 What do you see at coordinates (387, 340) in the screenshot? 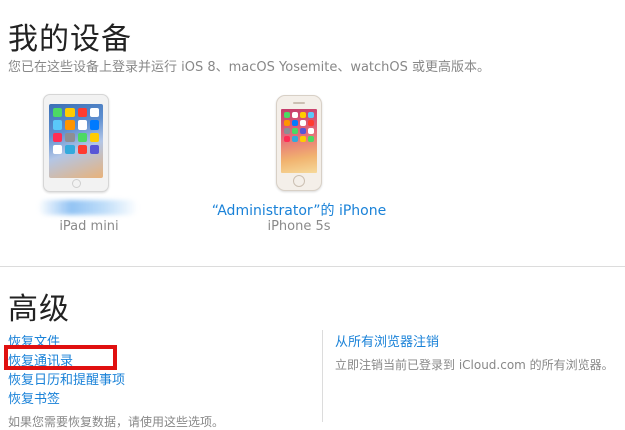
I see `signout-all-browsers-link: 从所有浏览器注销` at bounding box center [387, 340].